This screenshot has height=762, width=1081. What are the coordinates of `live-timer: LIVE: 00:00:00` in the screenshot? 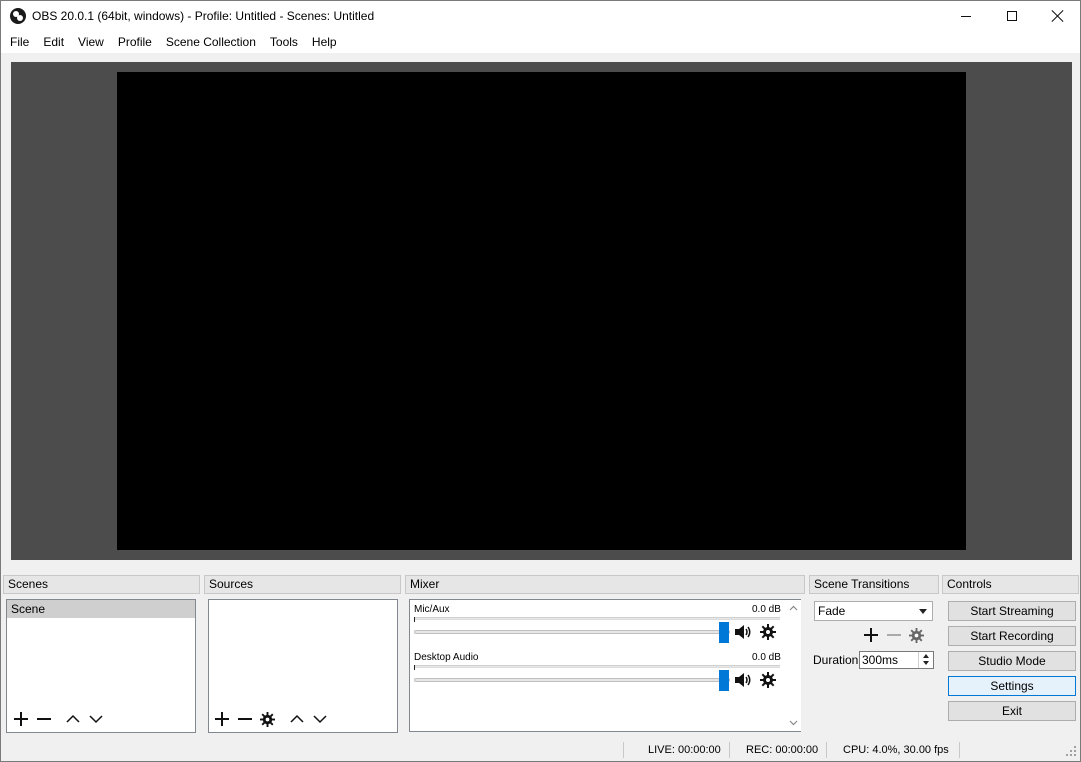 It's located at (684, 750).